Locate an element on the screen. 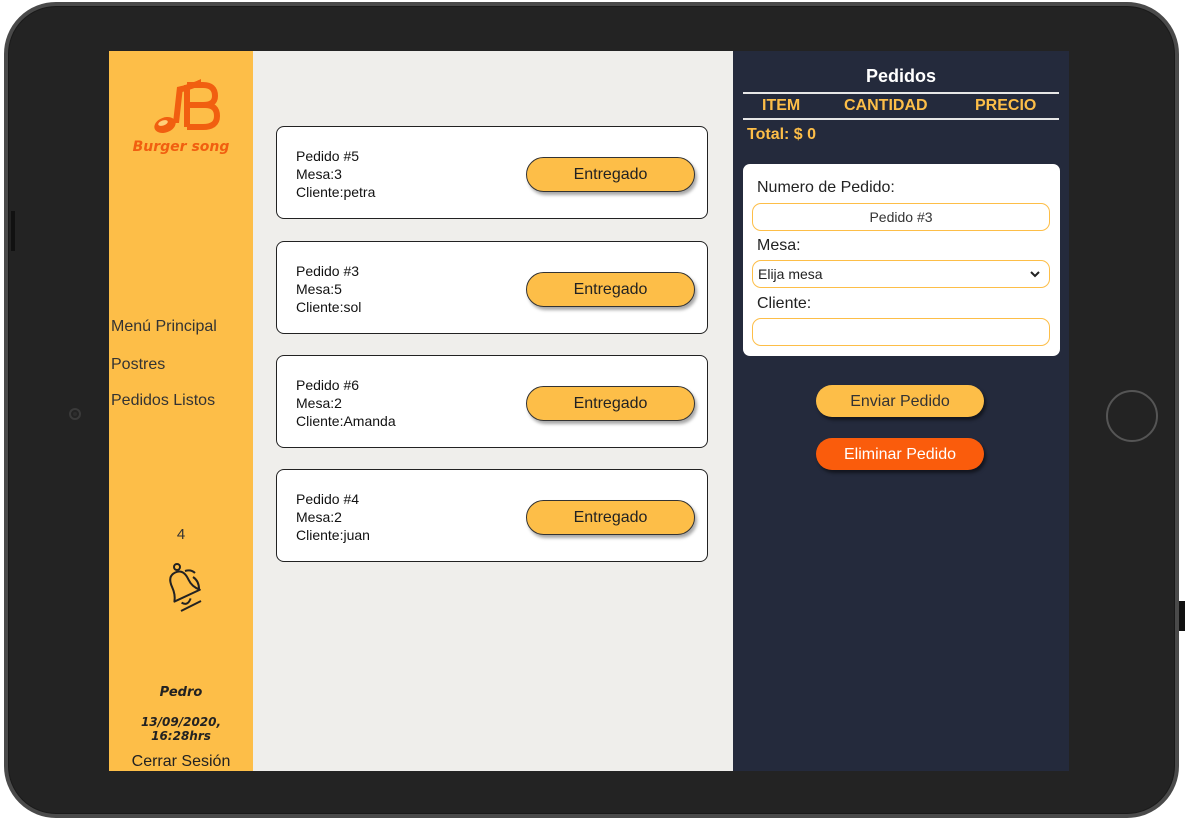  order-title: Pedido #5 is located at coordinates (328, 156).